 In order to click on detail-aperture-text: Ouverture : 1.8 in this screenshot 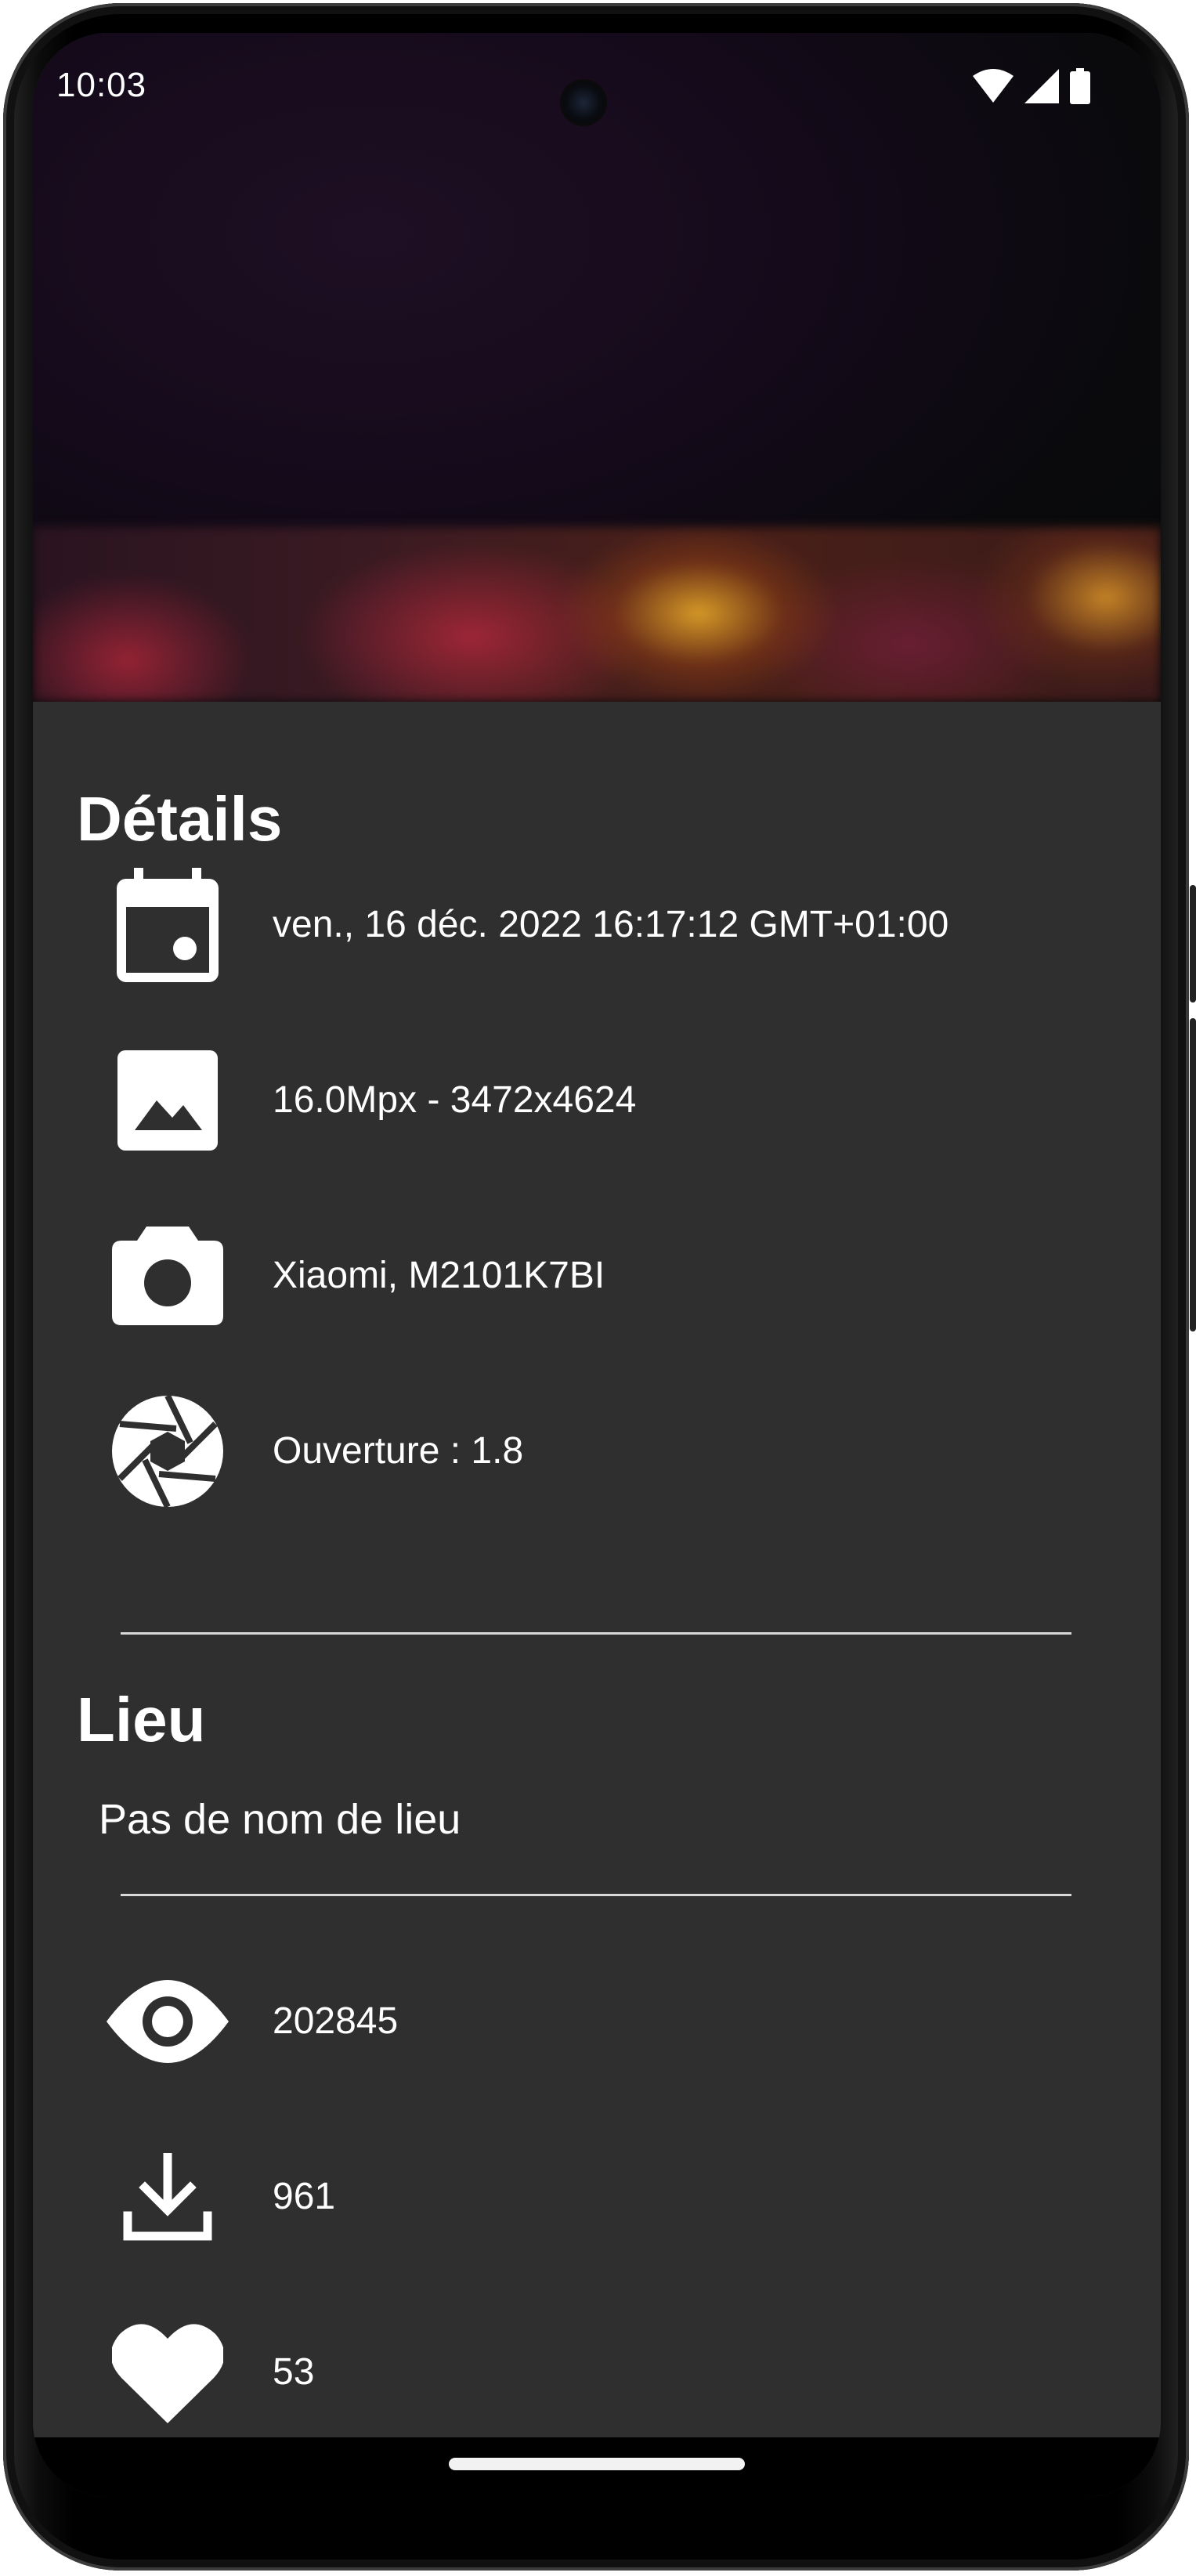, I will do `click(398, 1451)`.